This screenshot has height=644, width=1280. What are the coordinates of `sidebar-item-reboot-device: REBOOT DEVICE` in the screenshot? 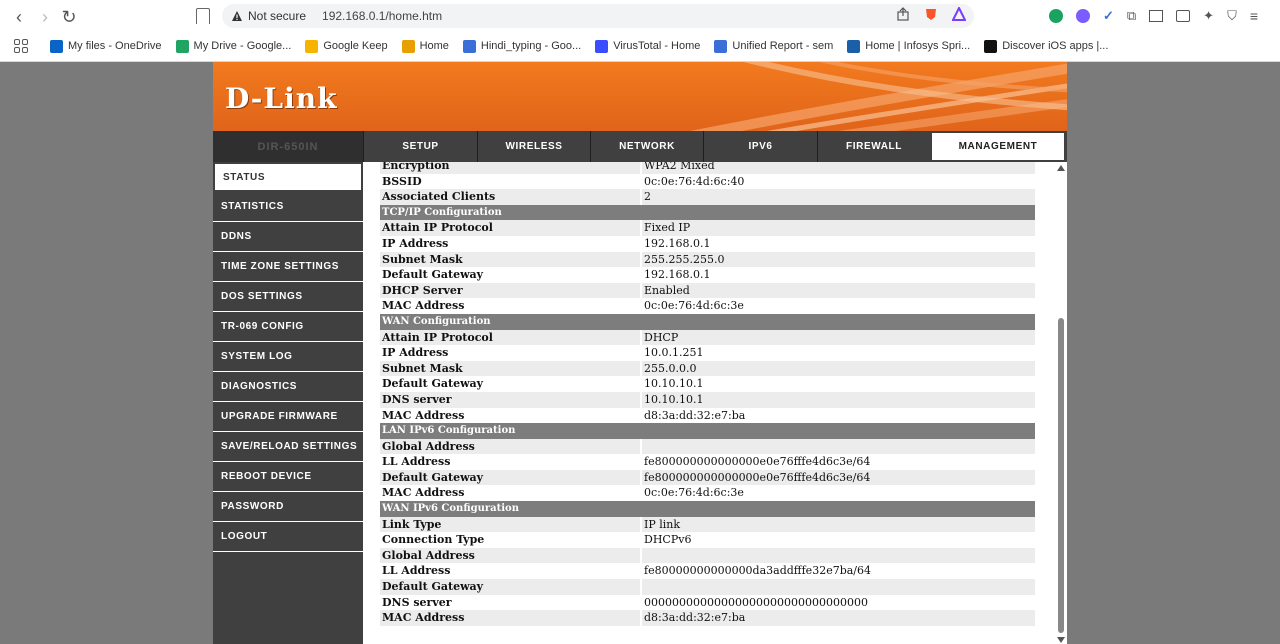 It's located at (288, 477).